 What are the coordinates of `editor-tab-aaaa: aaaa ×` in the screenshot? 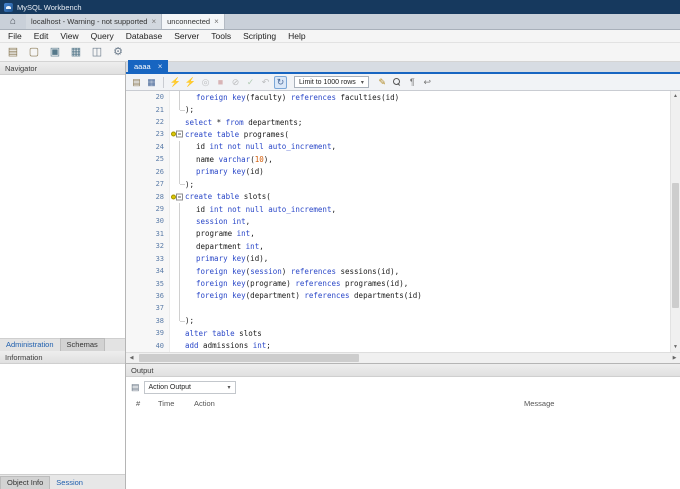 It's located at (148, 66).